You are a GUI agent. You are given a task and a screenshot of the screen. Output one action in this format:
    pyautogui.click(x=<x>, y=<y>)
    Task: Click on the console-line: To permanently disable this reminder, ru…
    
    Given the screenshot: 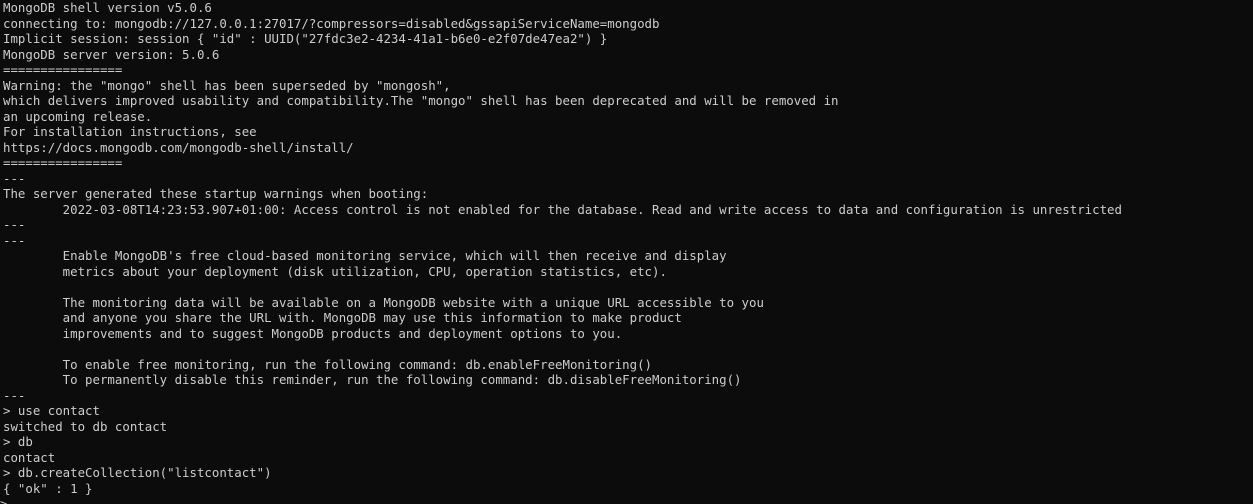 What is the action you would take?
    pyautogui.click(x=372, y=379)
    